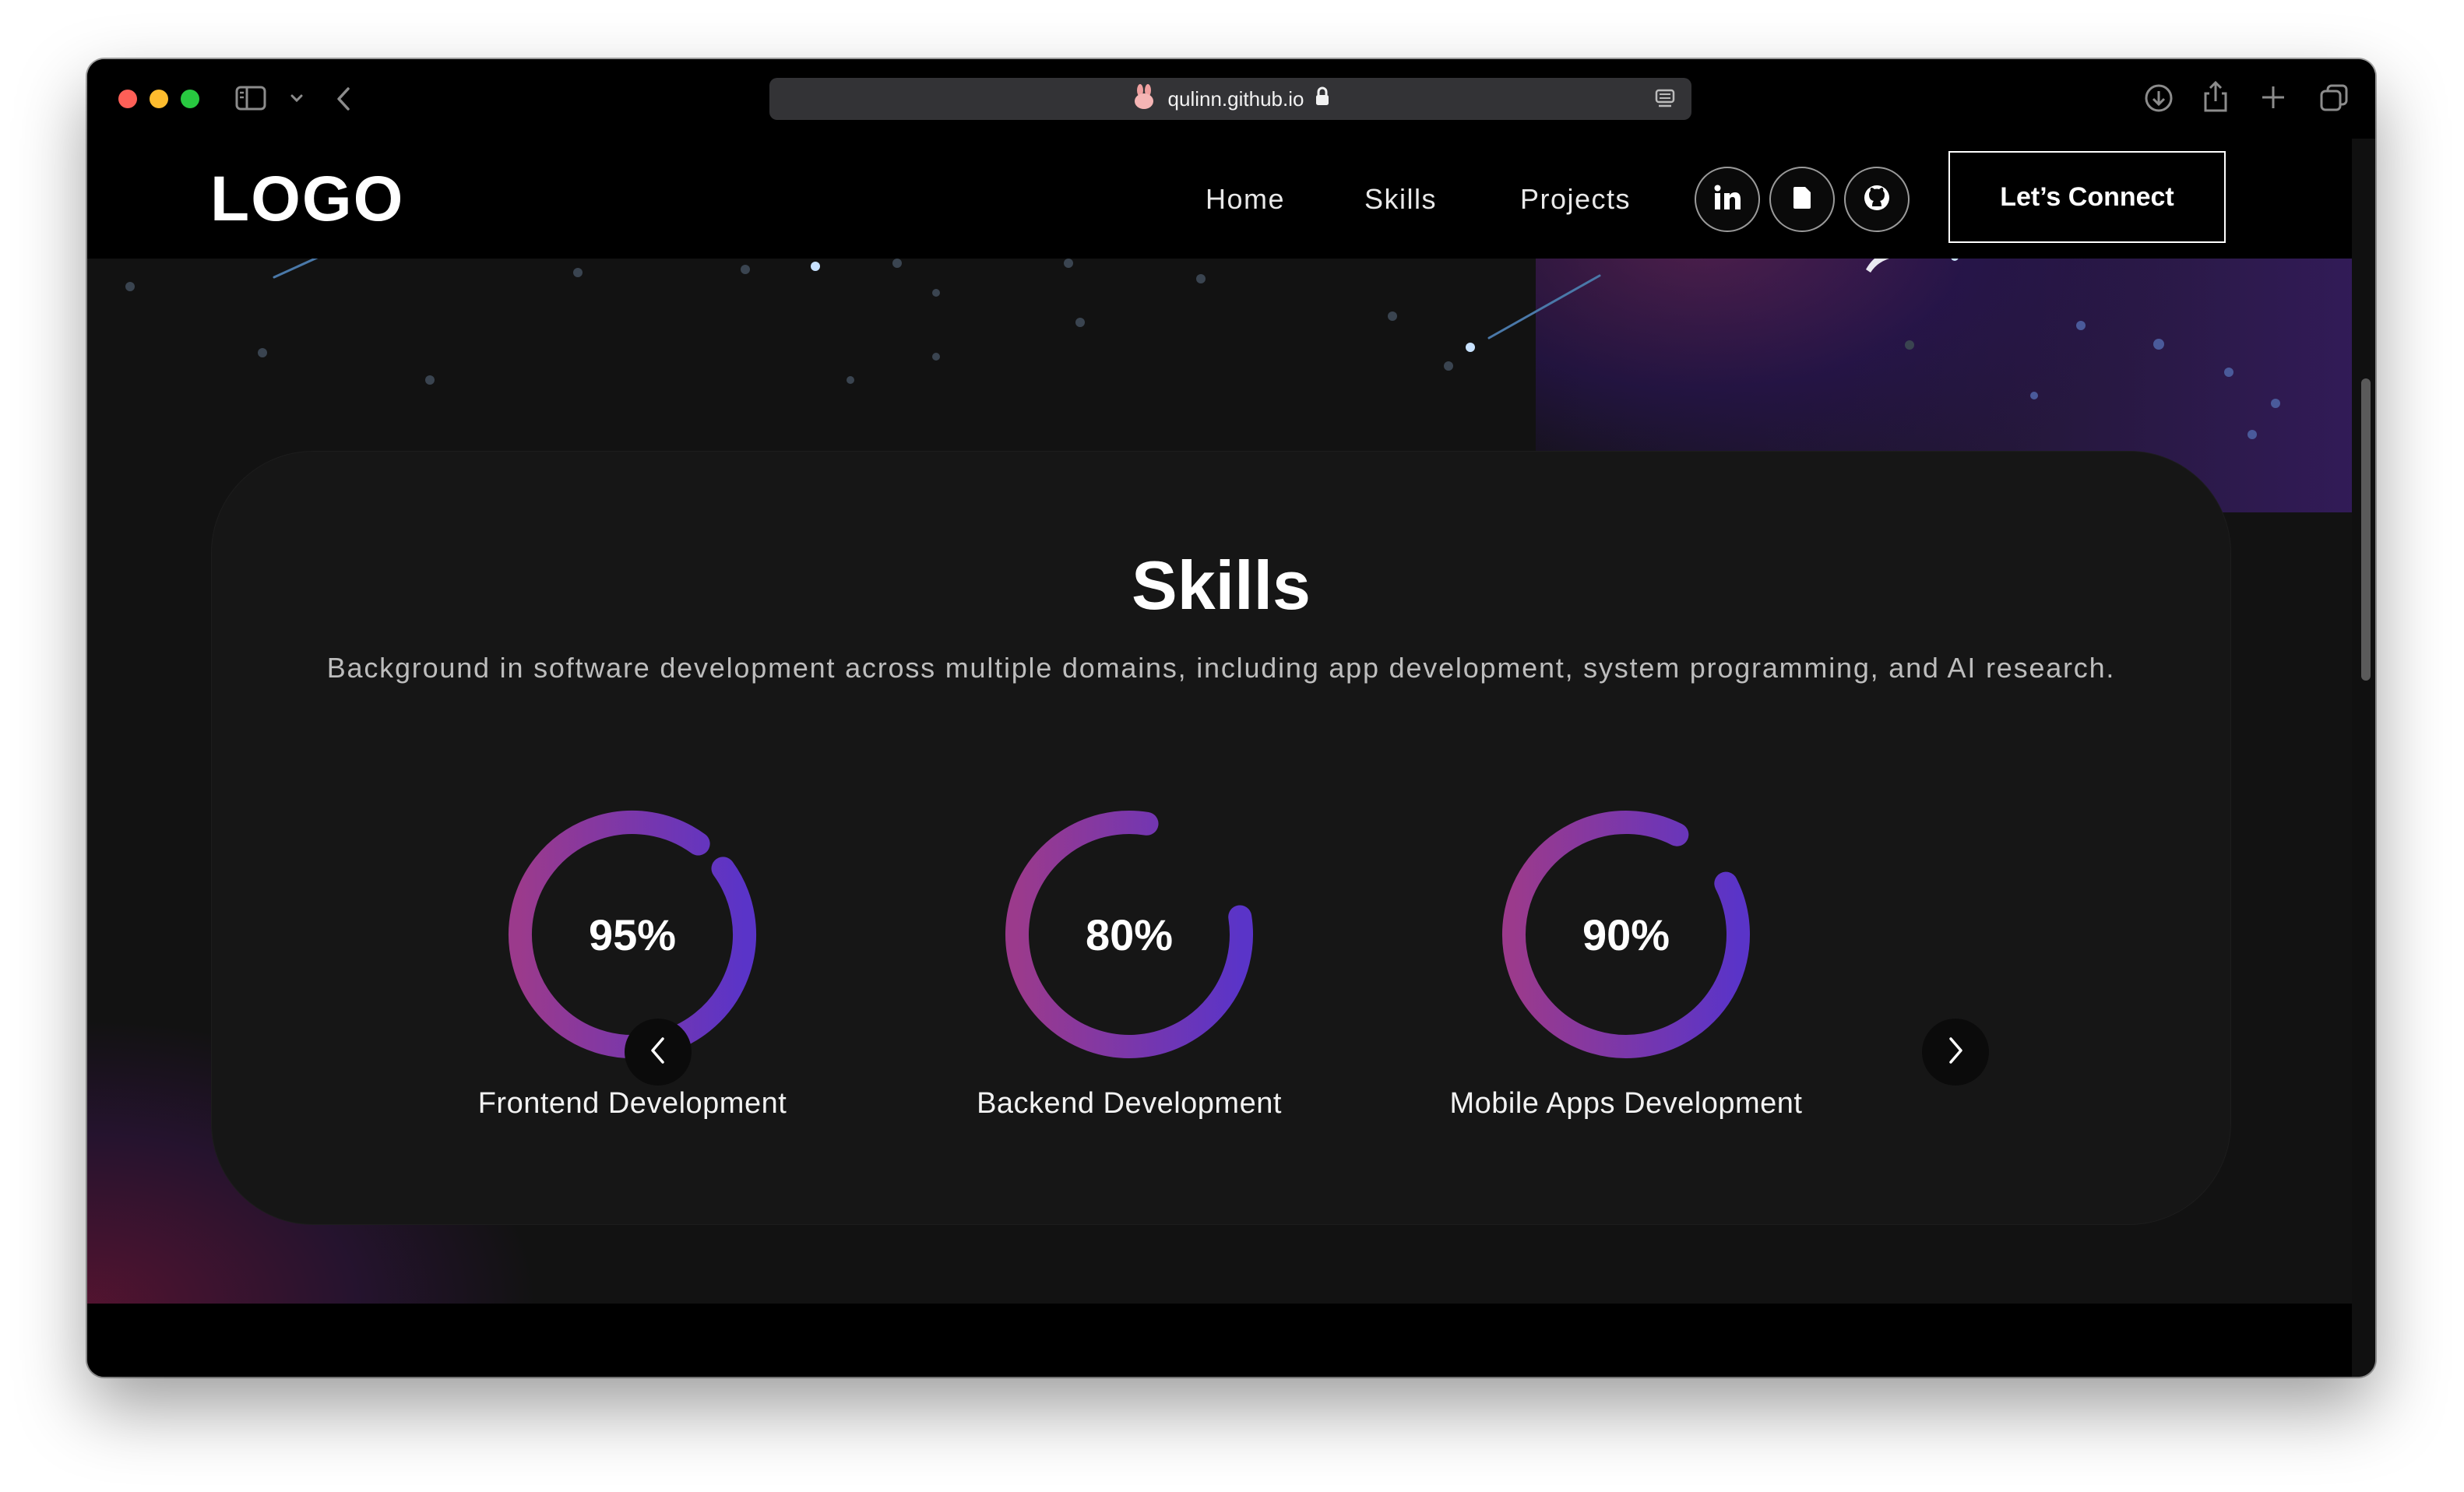  I want to click on plus-icon, so click(2273, 97).